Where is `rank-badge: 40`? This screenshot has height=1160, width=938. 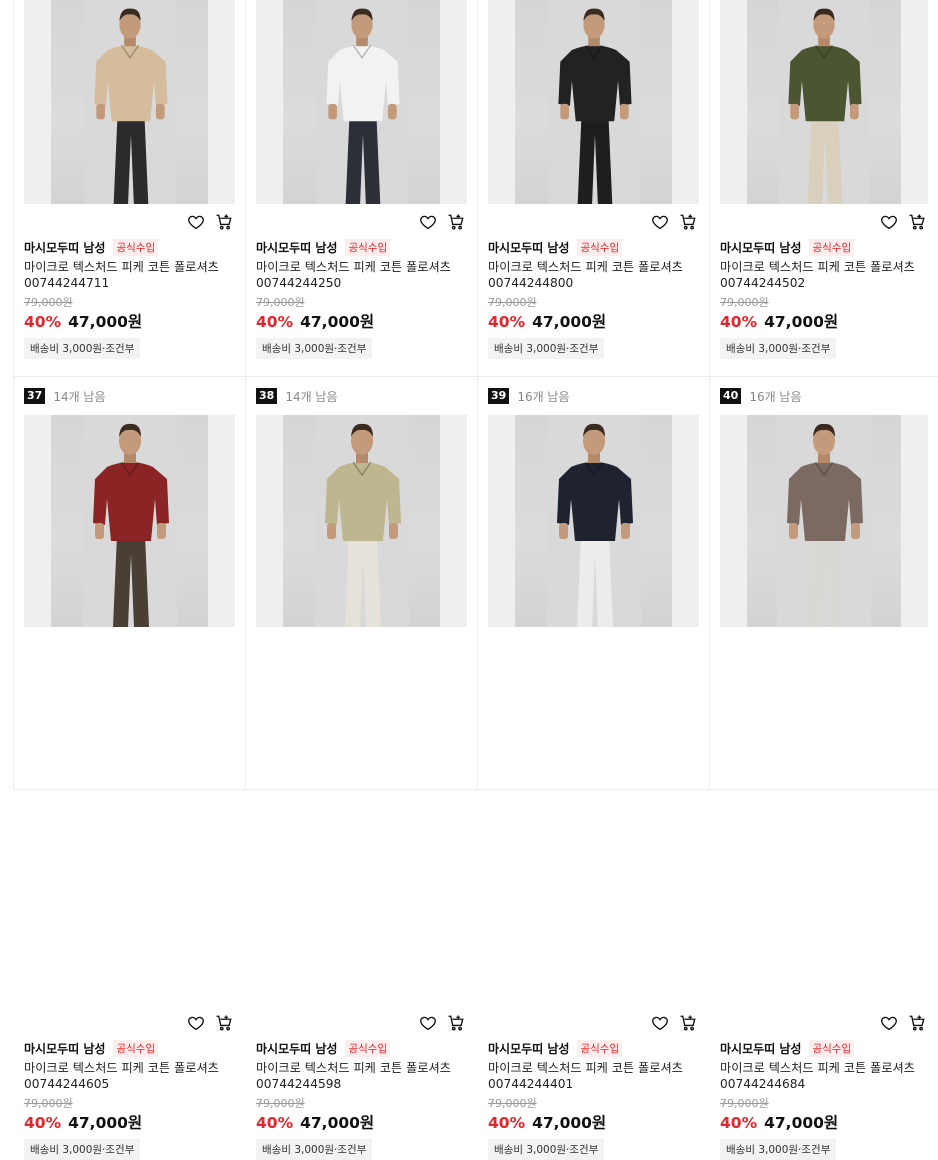
rank-badge: 40 is located at coordinates (731, 396).